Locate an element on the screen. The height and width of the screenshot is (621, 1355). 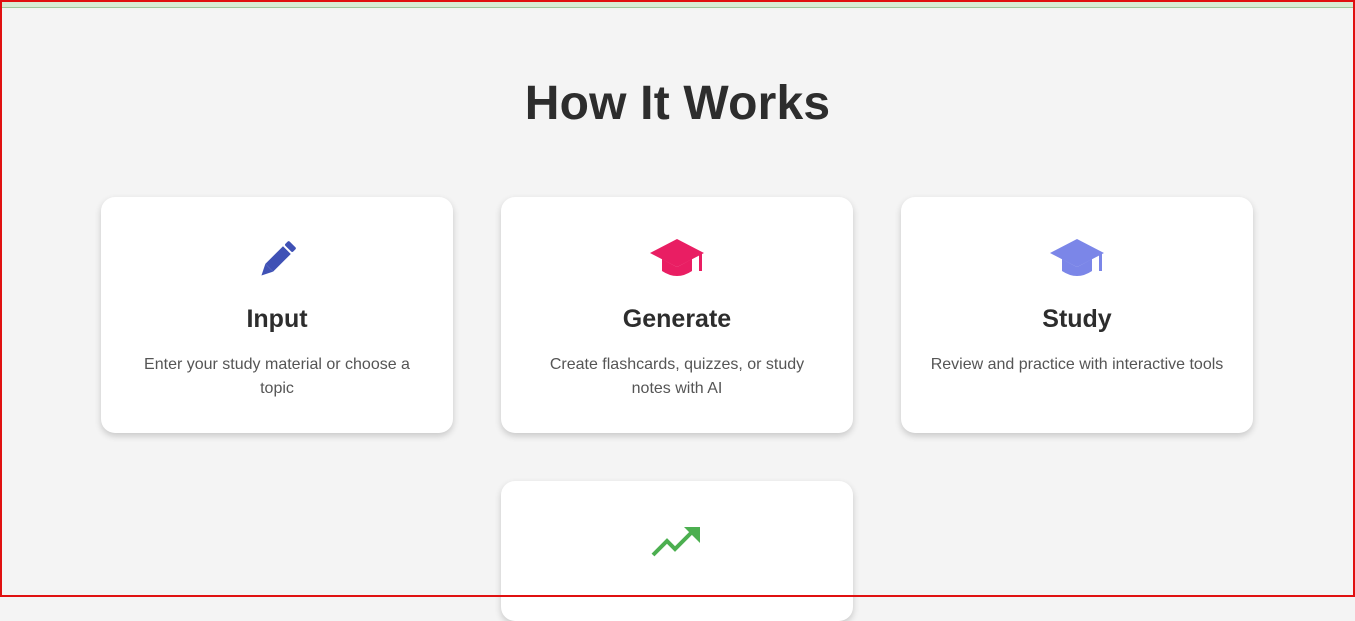
step-card-progress is located at coordinates (677, 551).